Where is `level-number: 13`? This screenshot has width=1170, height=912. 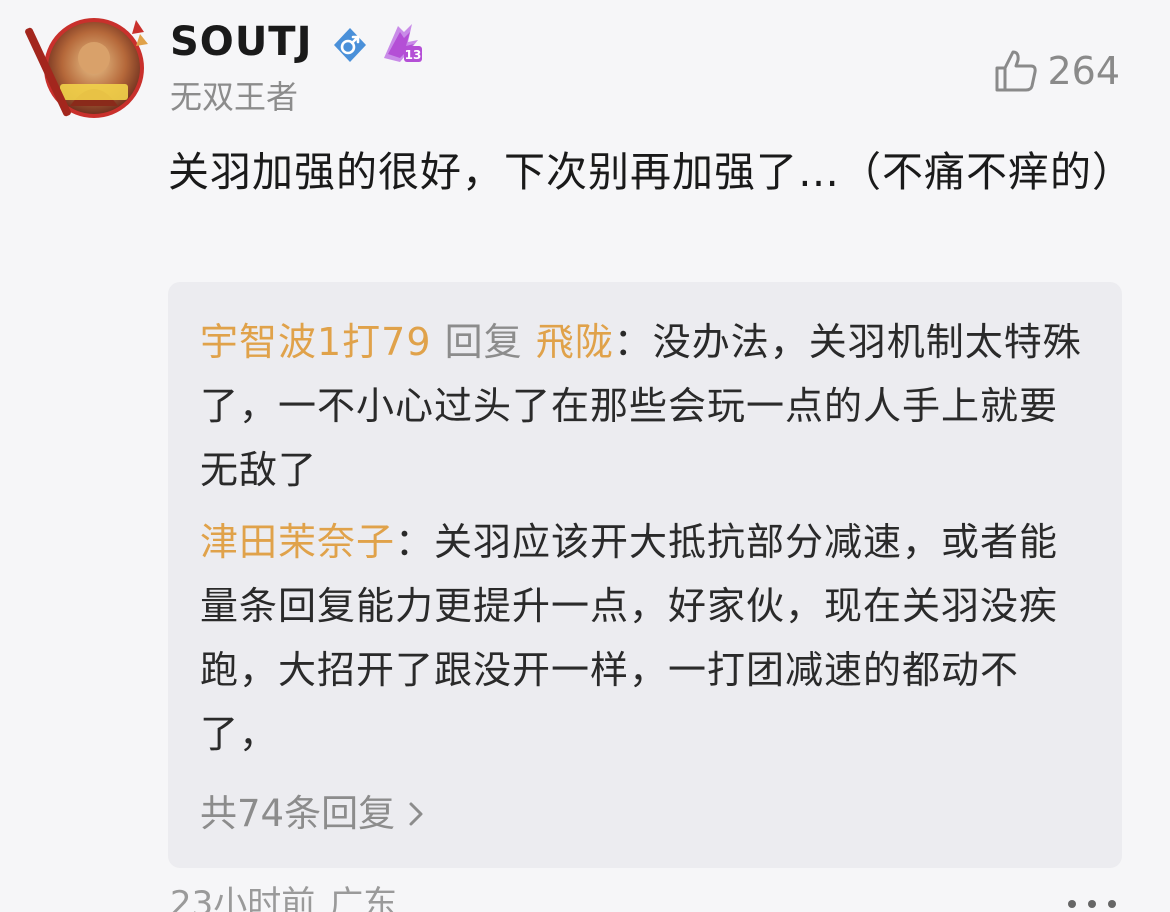
level-number: 13 is located at coordinates (413, 55).